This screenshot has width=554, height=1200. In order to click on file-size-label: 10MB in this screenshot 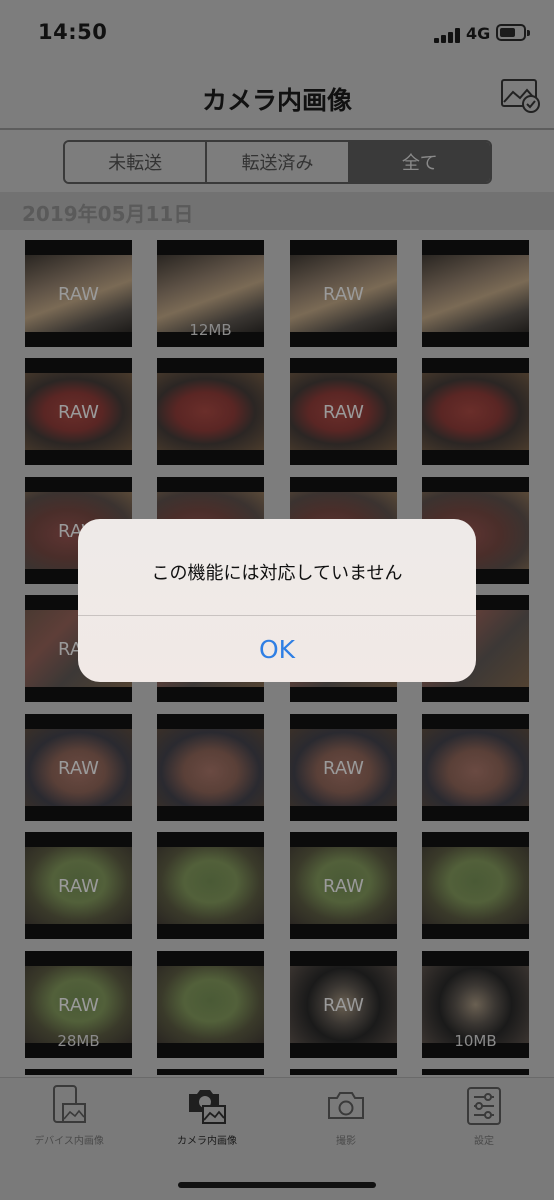, I will do `click(475, 1041)`.